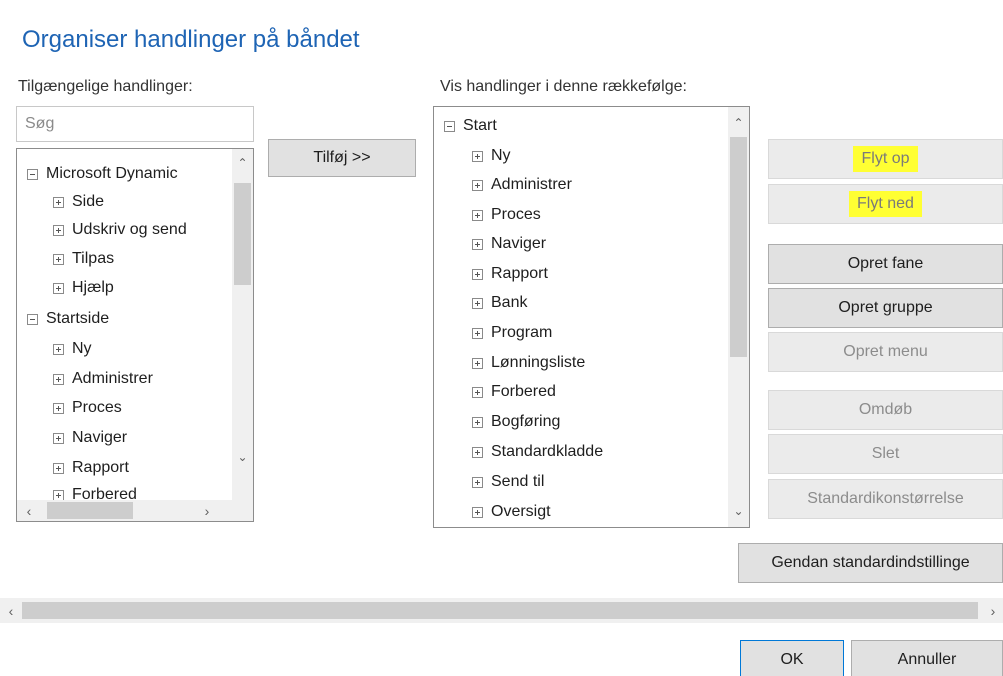  I want to click on create-menu-button: Opret menu, so click(885, 352).